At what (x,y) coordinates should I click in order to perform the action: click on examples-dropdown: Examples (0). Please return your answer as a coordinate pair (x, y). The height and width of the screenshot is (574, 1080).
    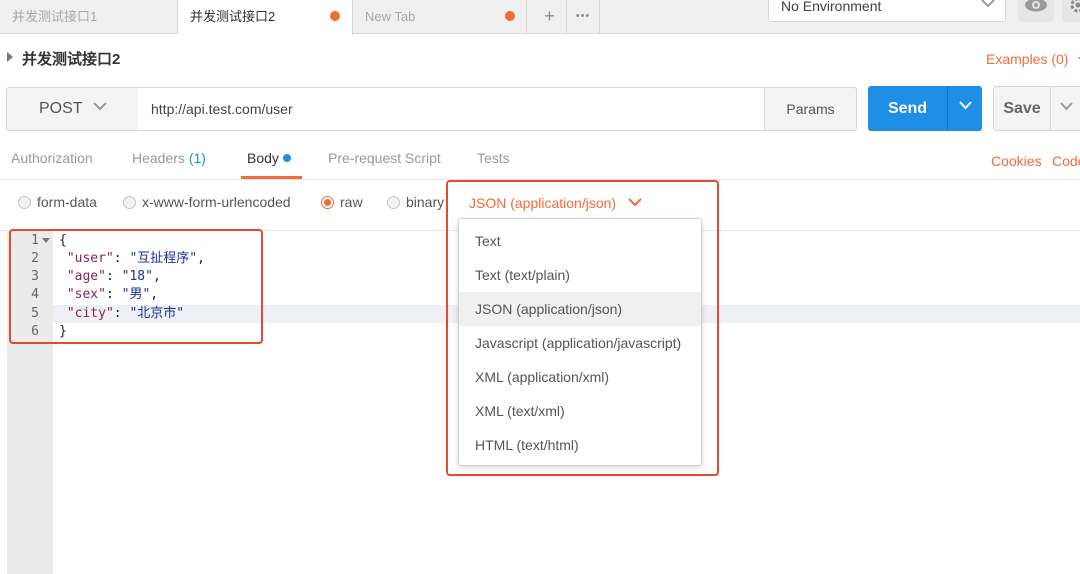
    Looking at the image, I should click on (1033, 58).